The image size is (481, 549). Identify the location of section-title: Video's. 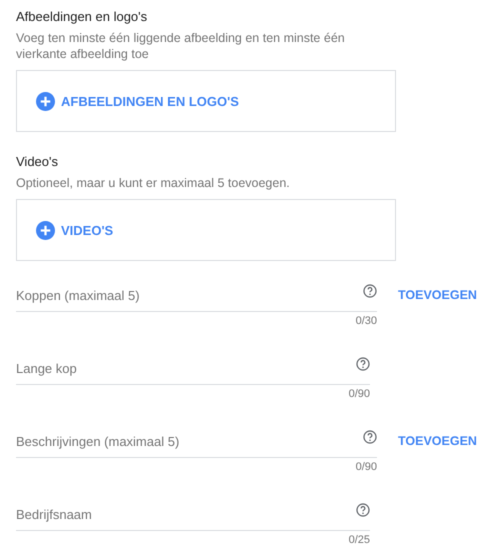
(37, 162).